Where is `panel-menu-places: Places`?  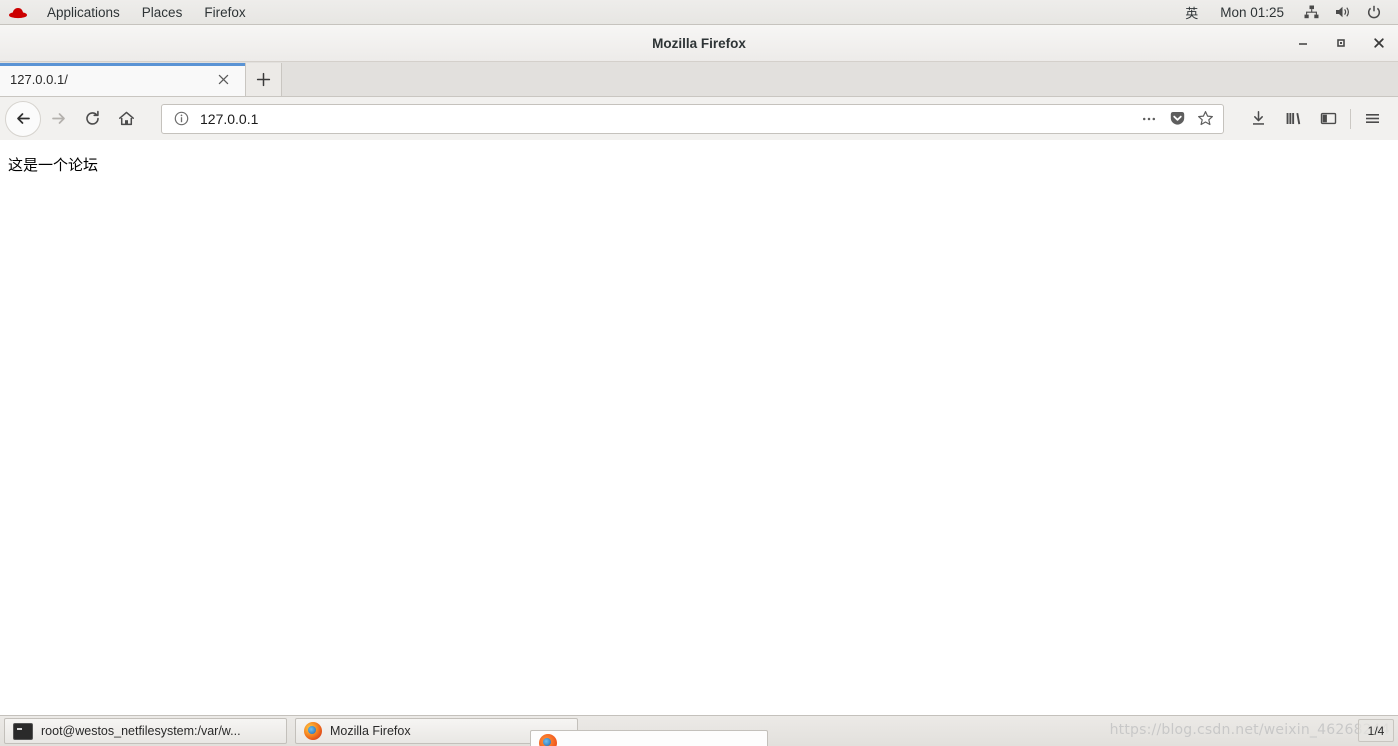
panel-menu-places: Places is located at coordinates (162, 12).